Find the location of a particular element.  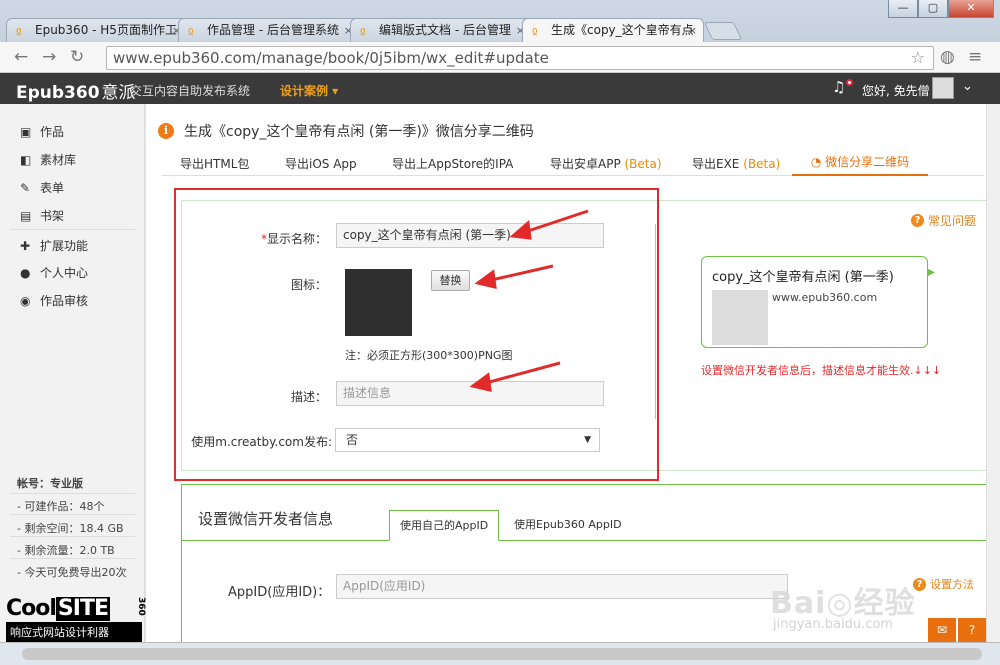

baidu-watermark: Bai◎经验 is located at coordinates (843, 603).